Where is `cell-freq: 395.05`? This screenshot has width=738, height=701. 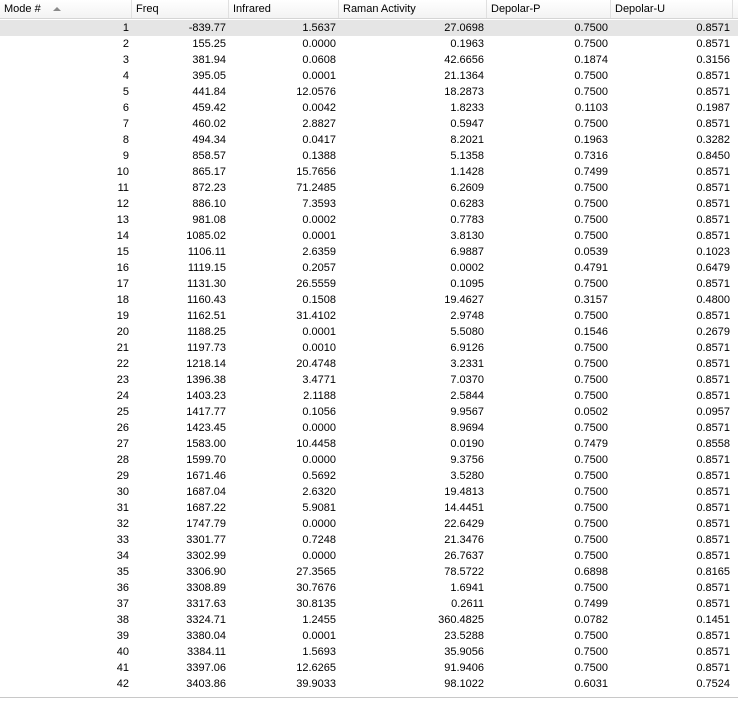
cell-freq: 395.05 is located at coordinates (209, 76).